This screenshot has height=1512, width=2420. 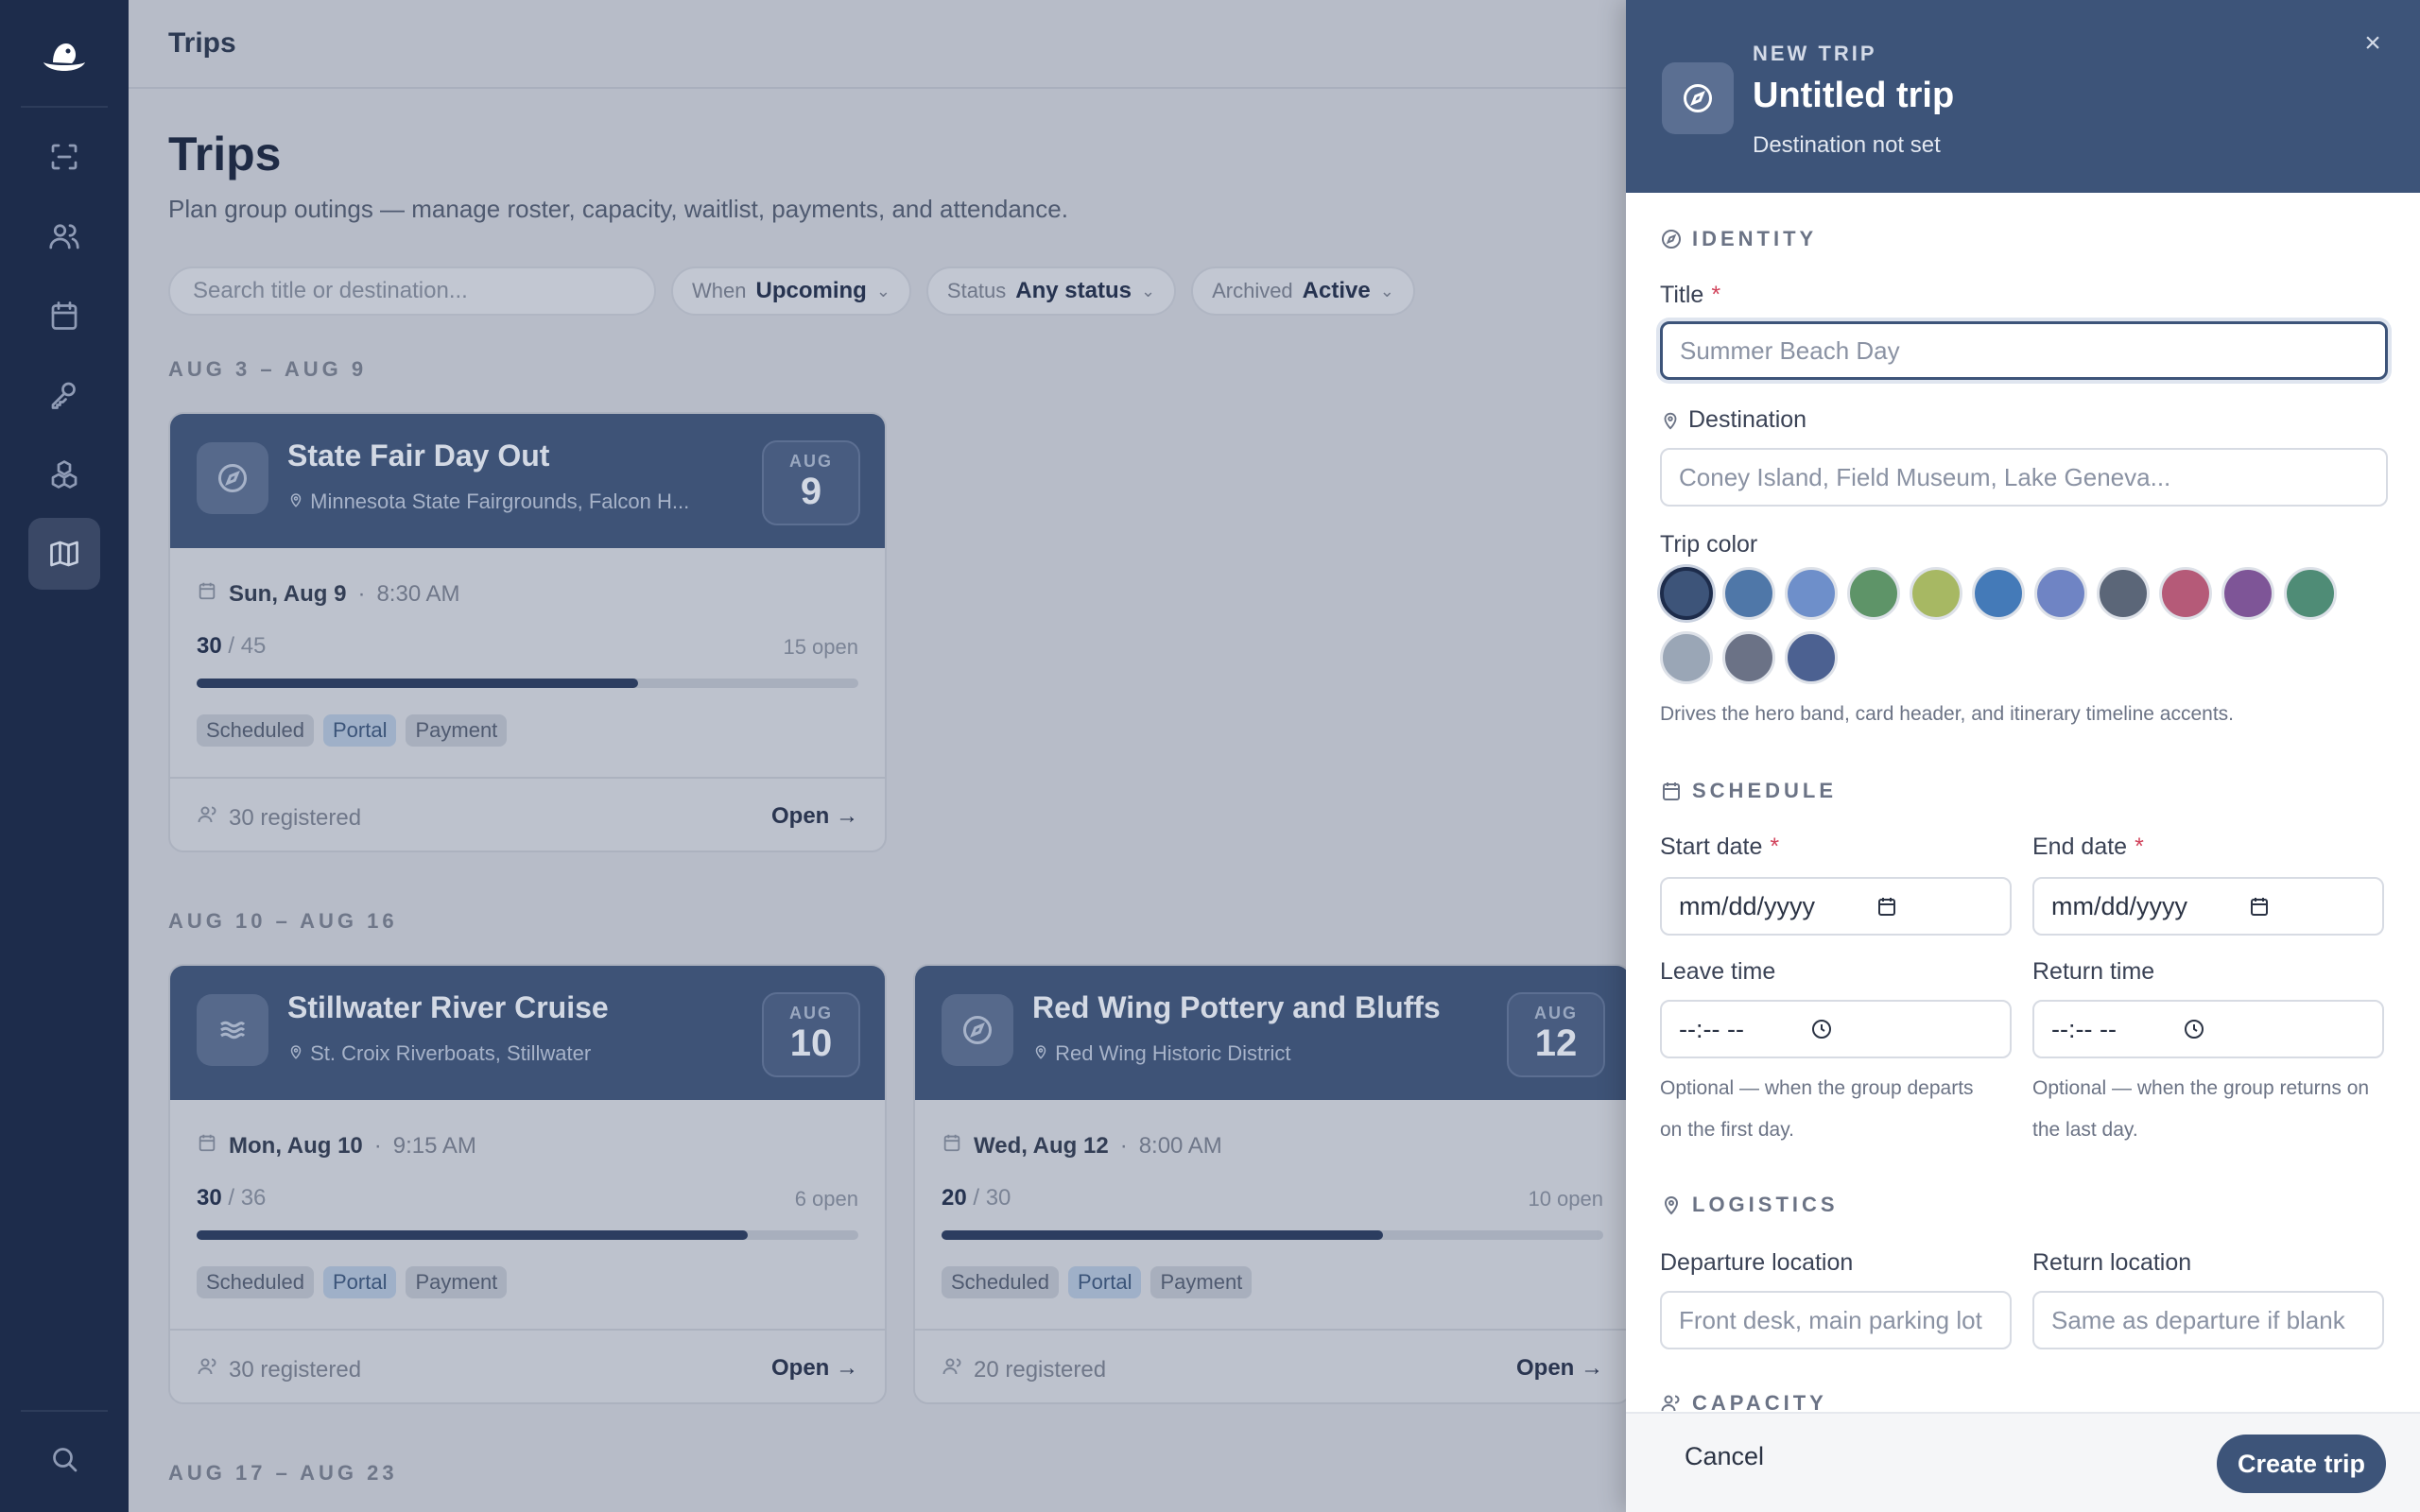 What do you see at coordinates (1836, 1029) in the screenshot?
I see `leave-time-input: --:-- --` at bounding box center [1836, 1029].